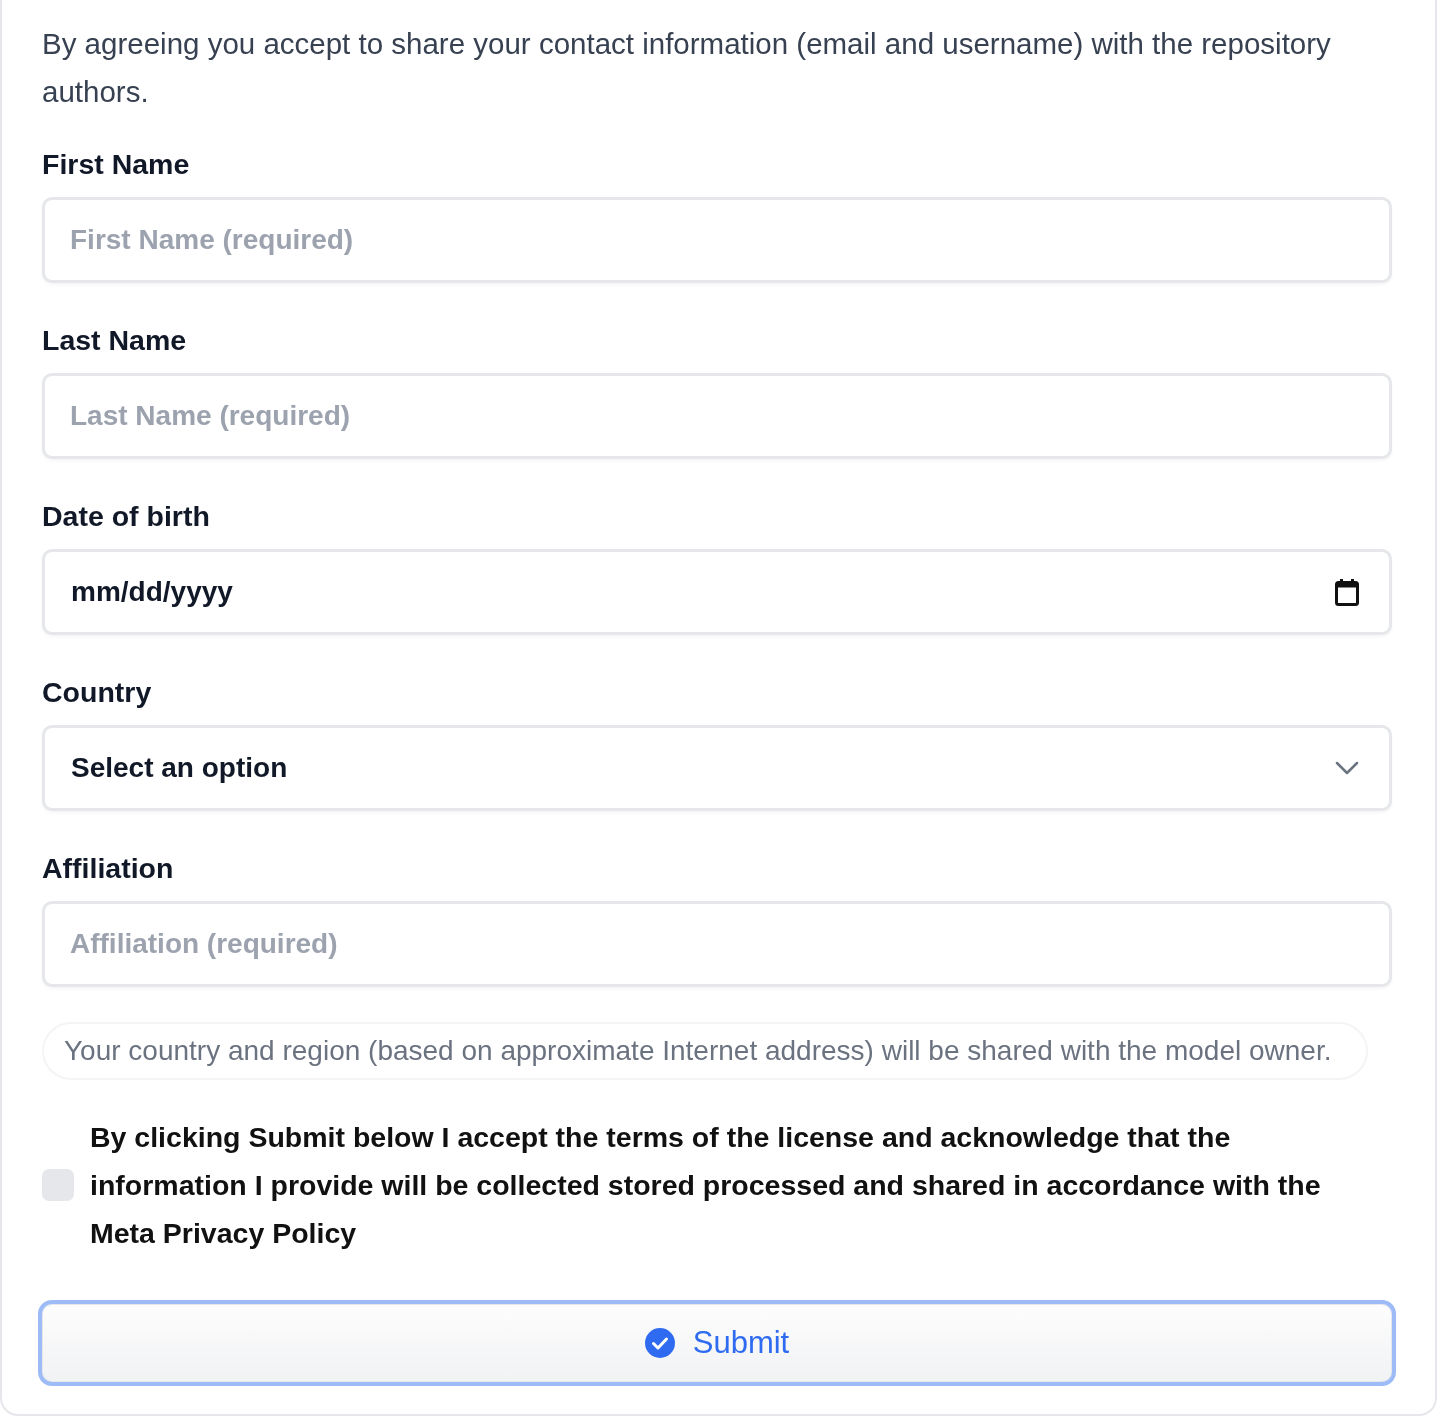 The height and width of the screenshot is (1418, 1438). Describe the element at coordinates (687, 68) in the screenshot. I see `intro-text: By agreeing you accept to share your contact information (email and username) with the repository authors.` at that location.